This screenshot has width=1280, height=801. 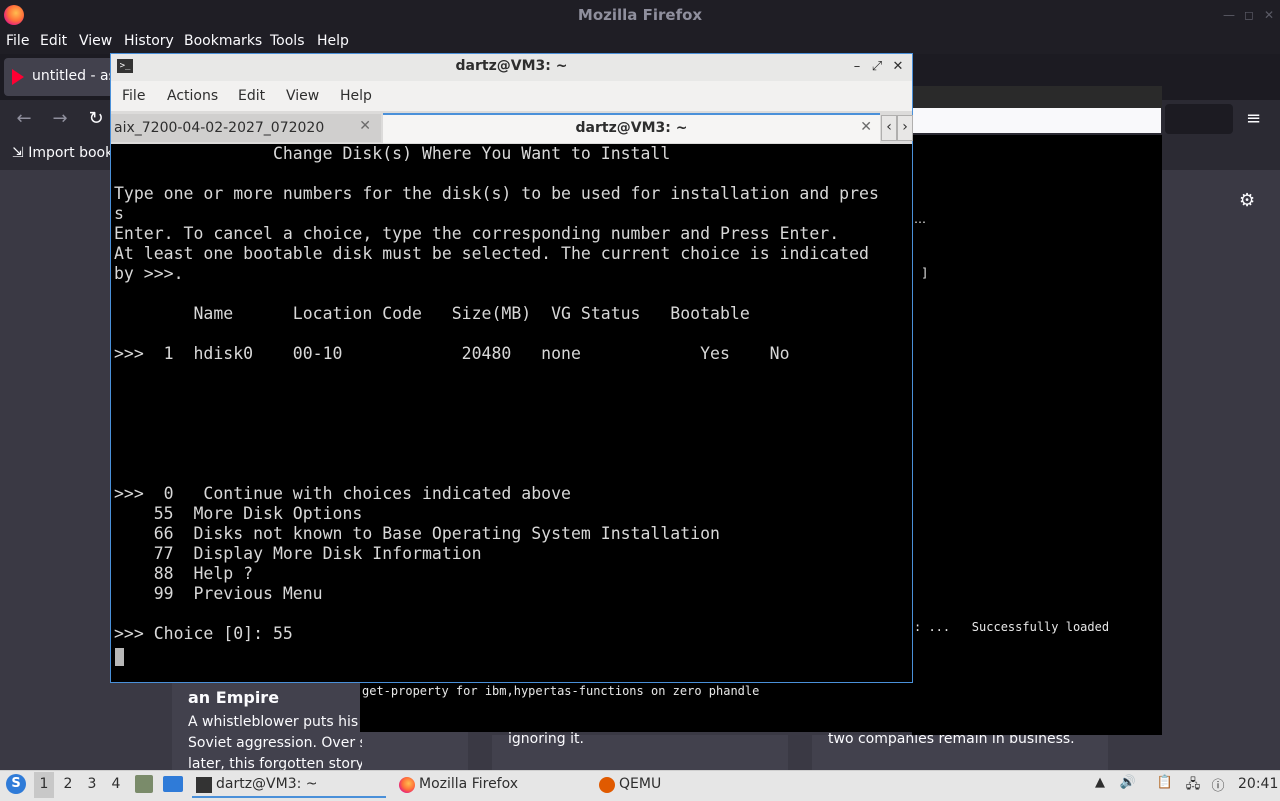 I want to click on tray-arrow-icon: ▲, so click(x=1100, y=784).